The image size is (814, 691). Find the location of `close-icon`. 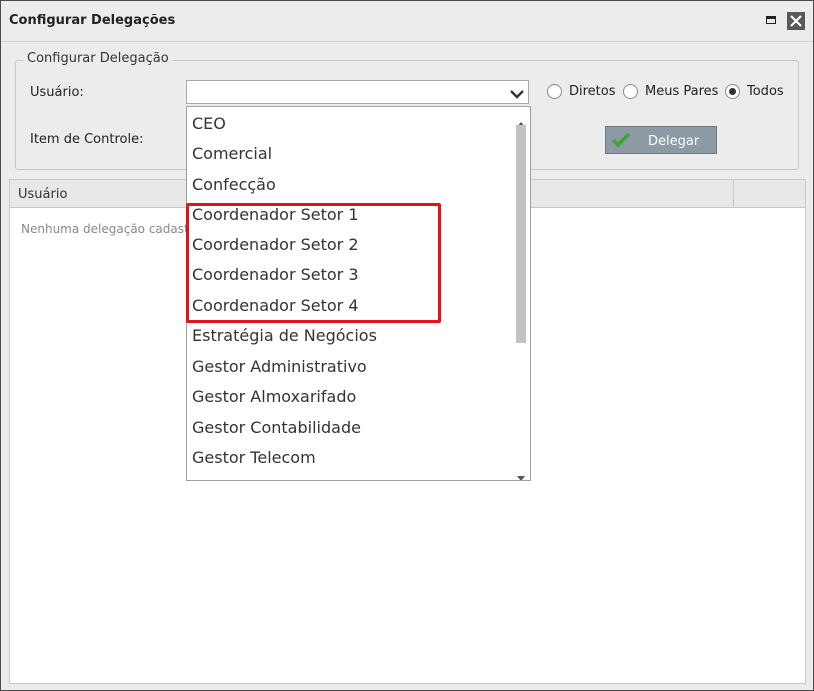

close-icon is located at coordinates (796, 21).